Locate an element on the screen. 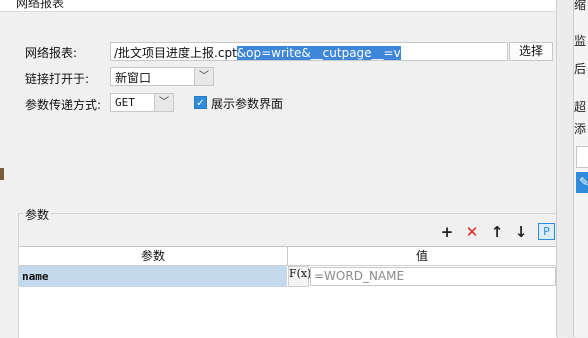  report-label: 网络报表: is located at coordinates (51, 53).